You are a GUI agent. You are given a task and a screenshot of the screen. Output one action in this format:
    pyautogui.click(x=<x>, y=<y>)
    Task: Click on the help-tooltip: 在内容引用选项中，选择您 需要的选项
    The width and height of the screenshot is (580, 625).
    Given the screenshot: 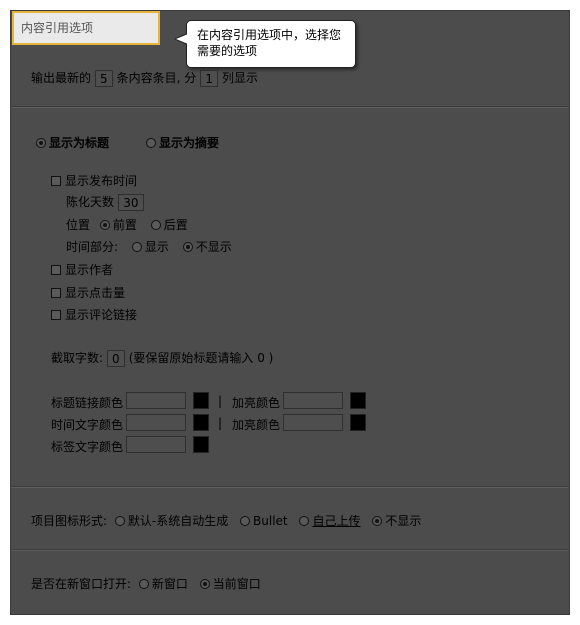 What is the action you would take?
    pyautogui.click(x=265, y=44)
    